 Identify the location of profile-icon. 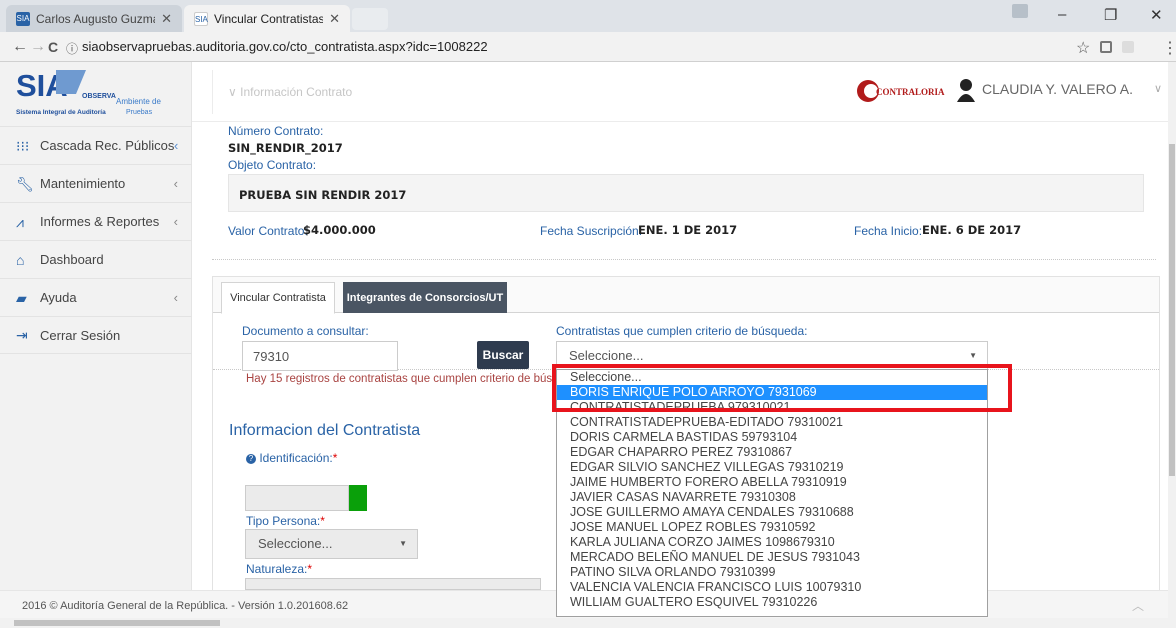
(1020, 11).